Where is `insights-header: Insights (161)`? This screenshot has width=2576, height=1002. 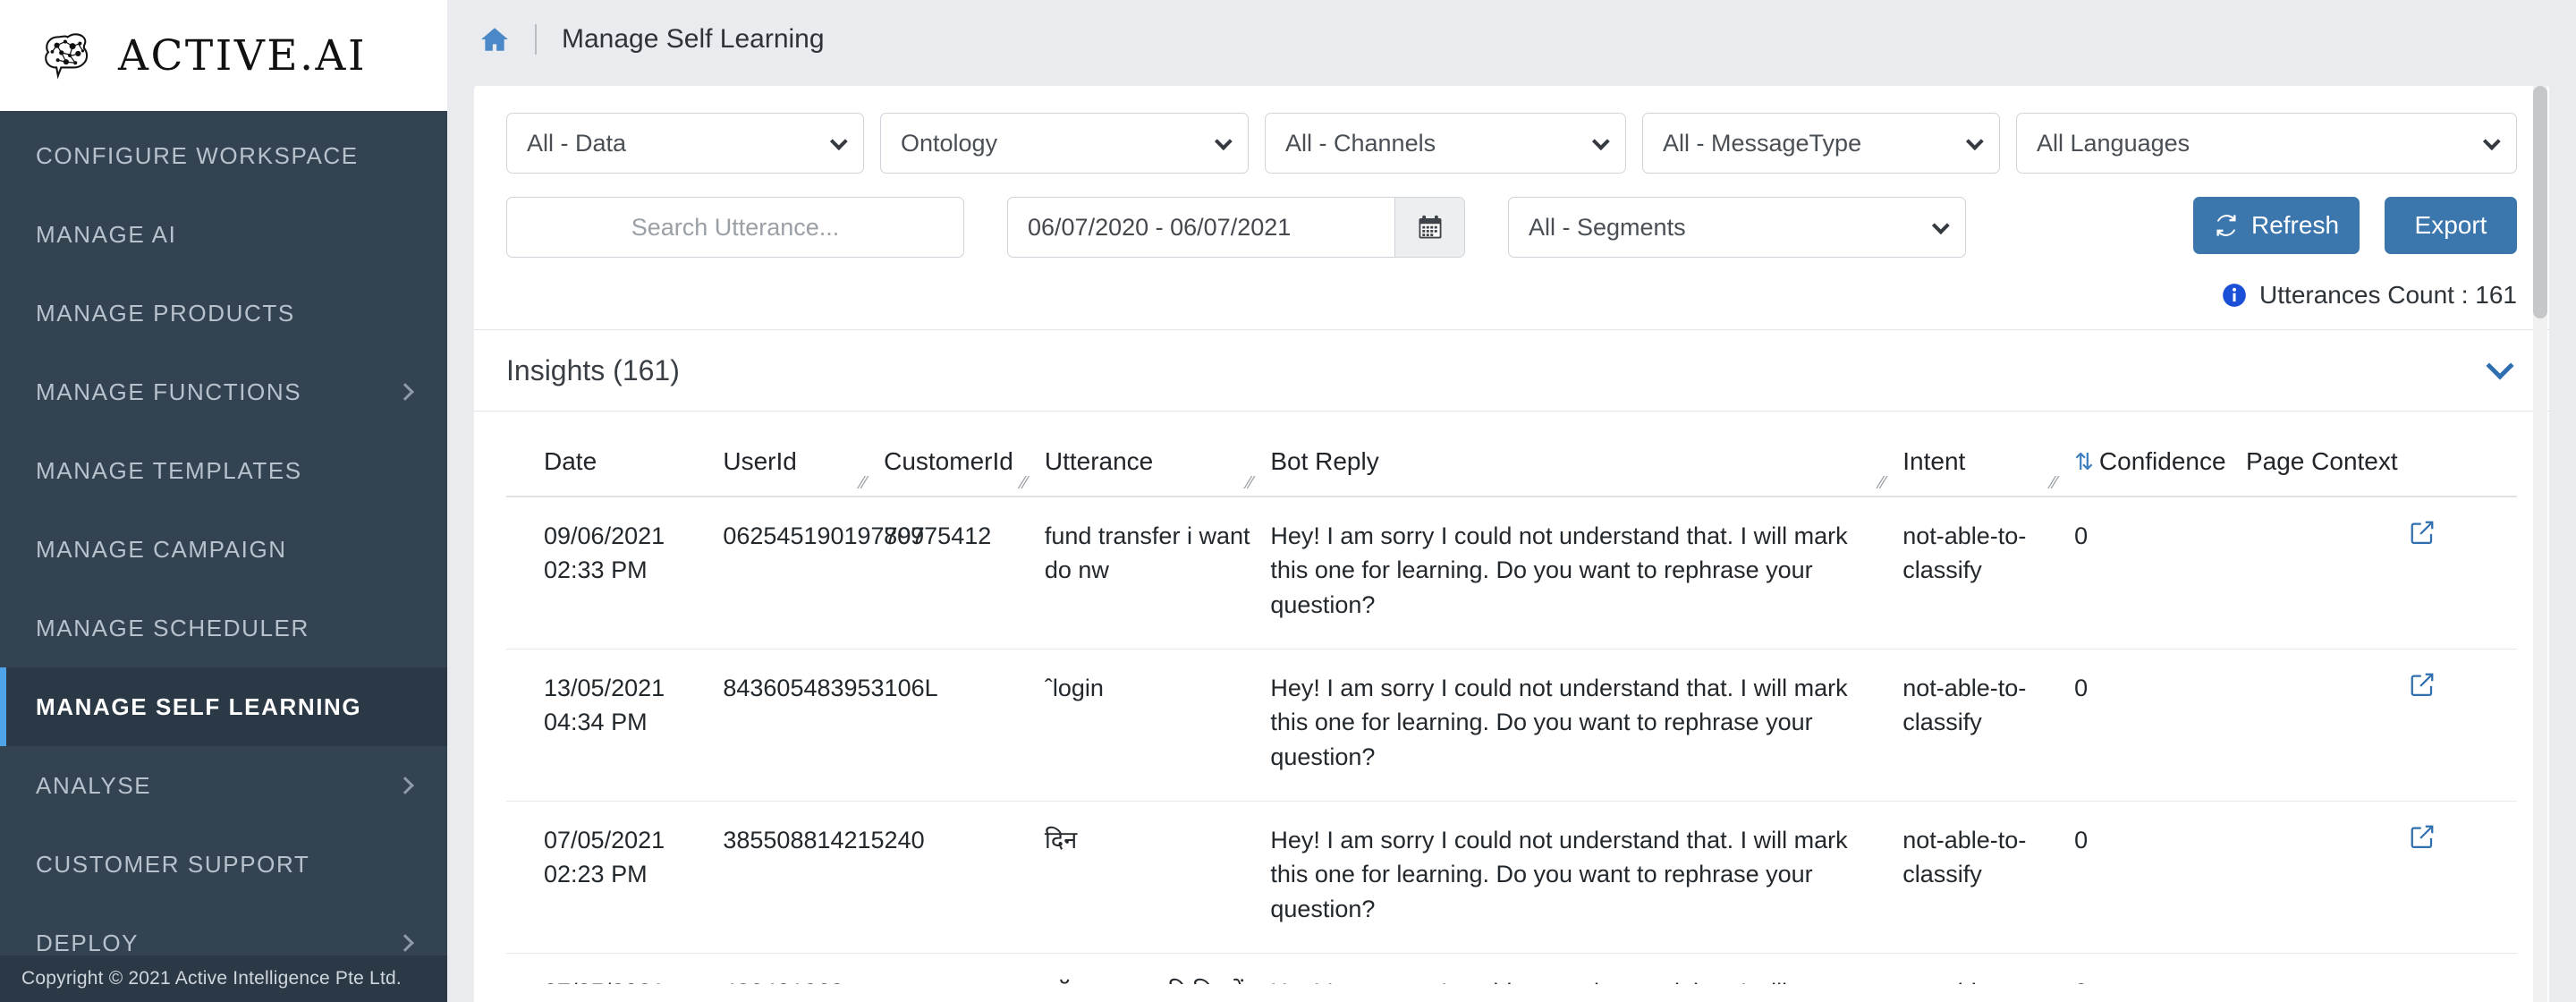 insights-header: Insights (161) is located at coordinates (1511, 370).